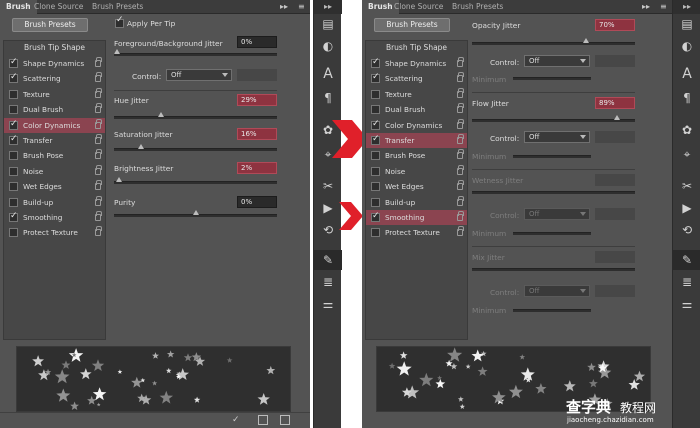  What do you see at coordinates (552, 78) in the screenshot?
I see `opacity-minimum-slider` at bounding box center [552, 78].